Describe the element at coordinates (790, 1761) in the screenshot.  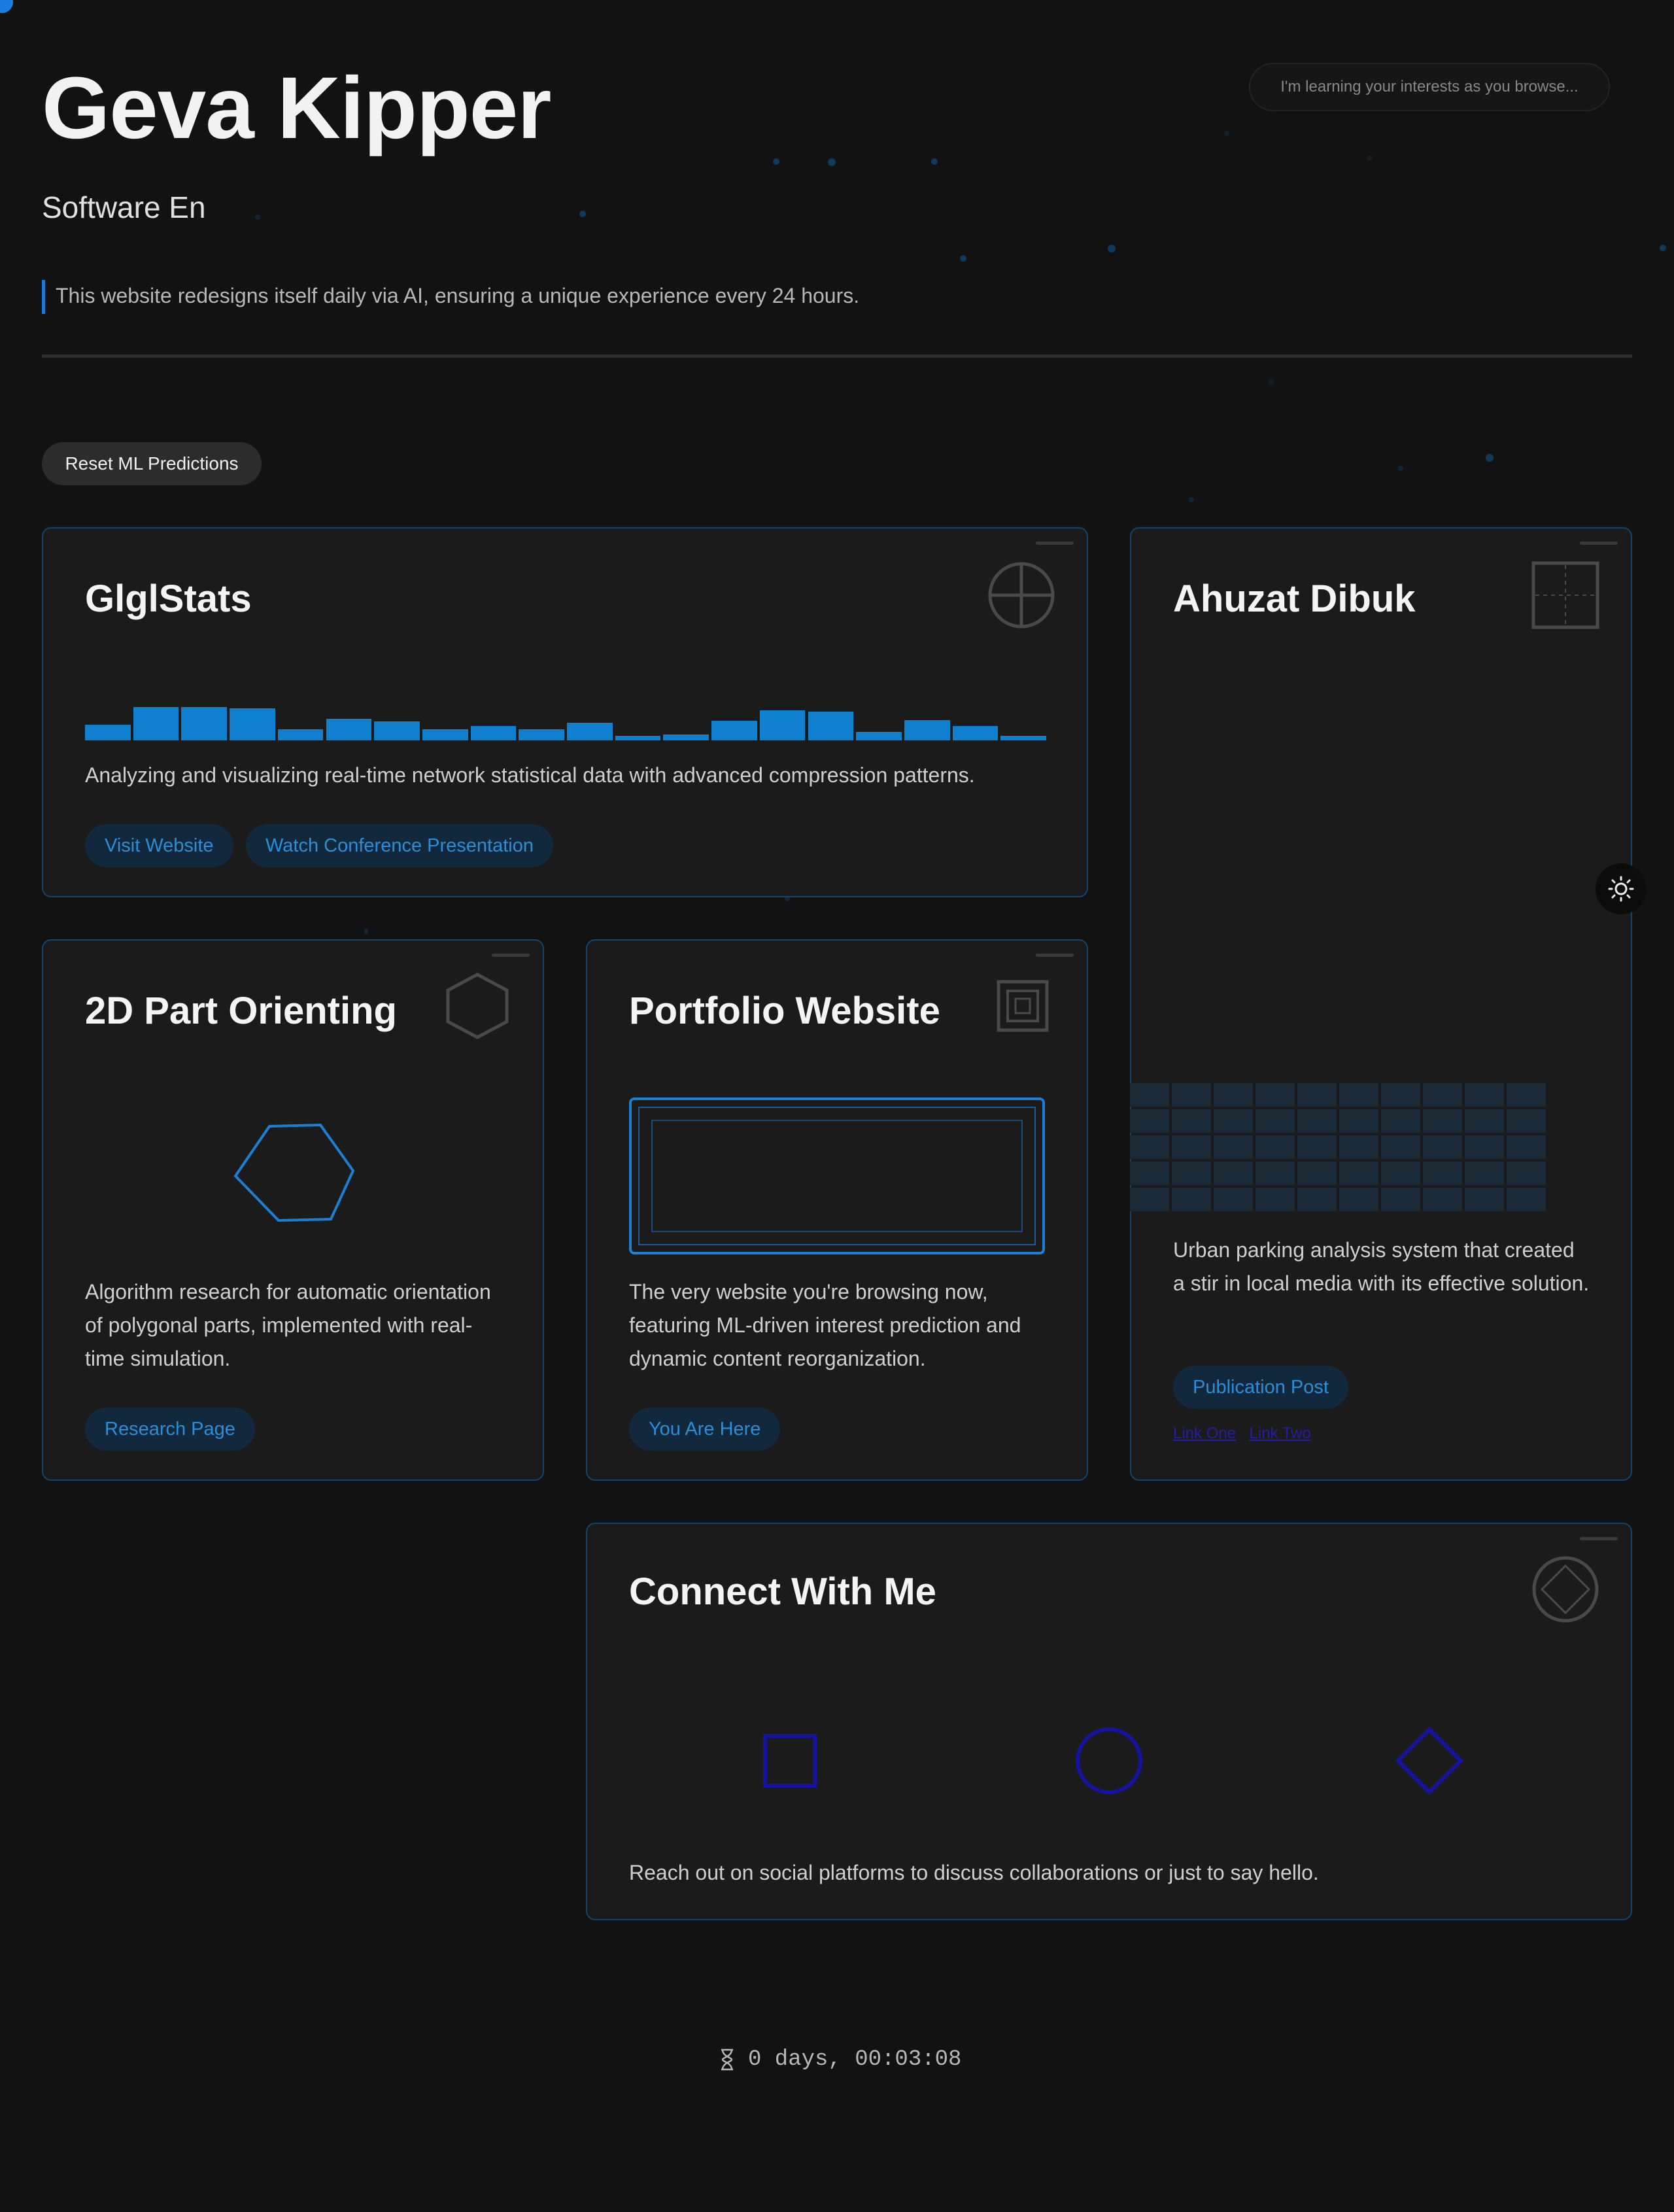
I see `social-square-icon` at that location.